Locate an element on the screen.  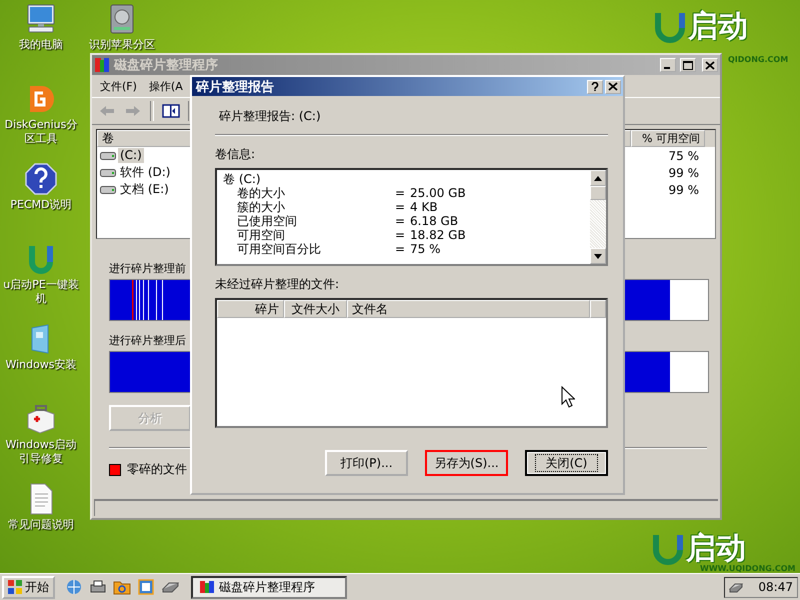
column-header: % 可用空间 is located at coordinates (668, 138).